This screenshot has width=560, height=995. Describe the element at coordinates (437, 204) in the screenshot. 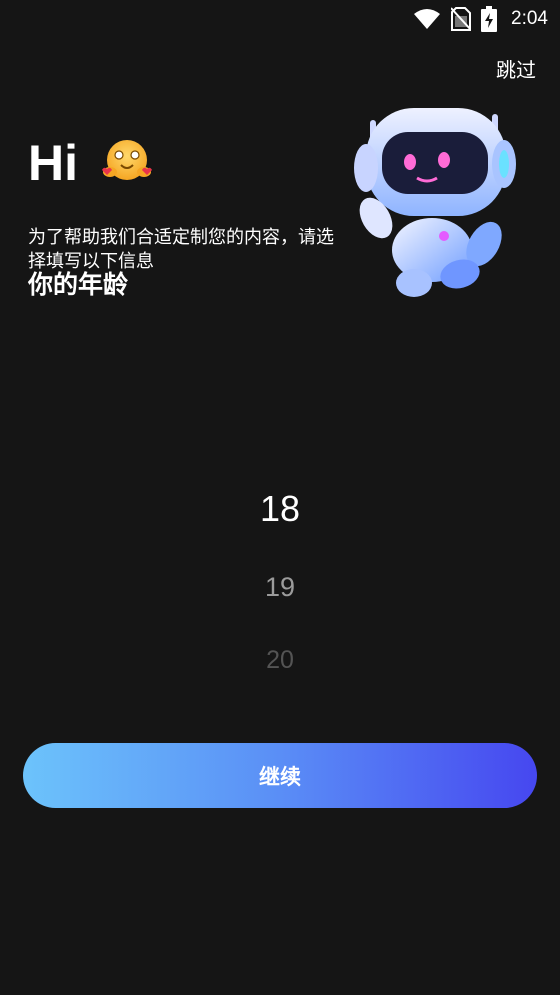

I see `robot-mascot` at that location.